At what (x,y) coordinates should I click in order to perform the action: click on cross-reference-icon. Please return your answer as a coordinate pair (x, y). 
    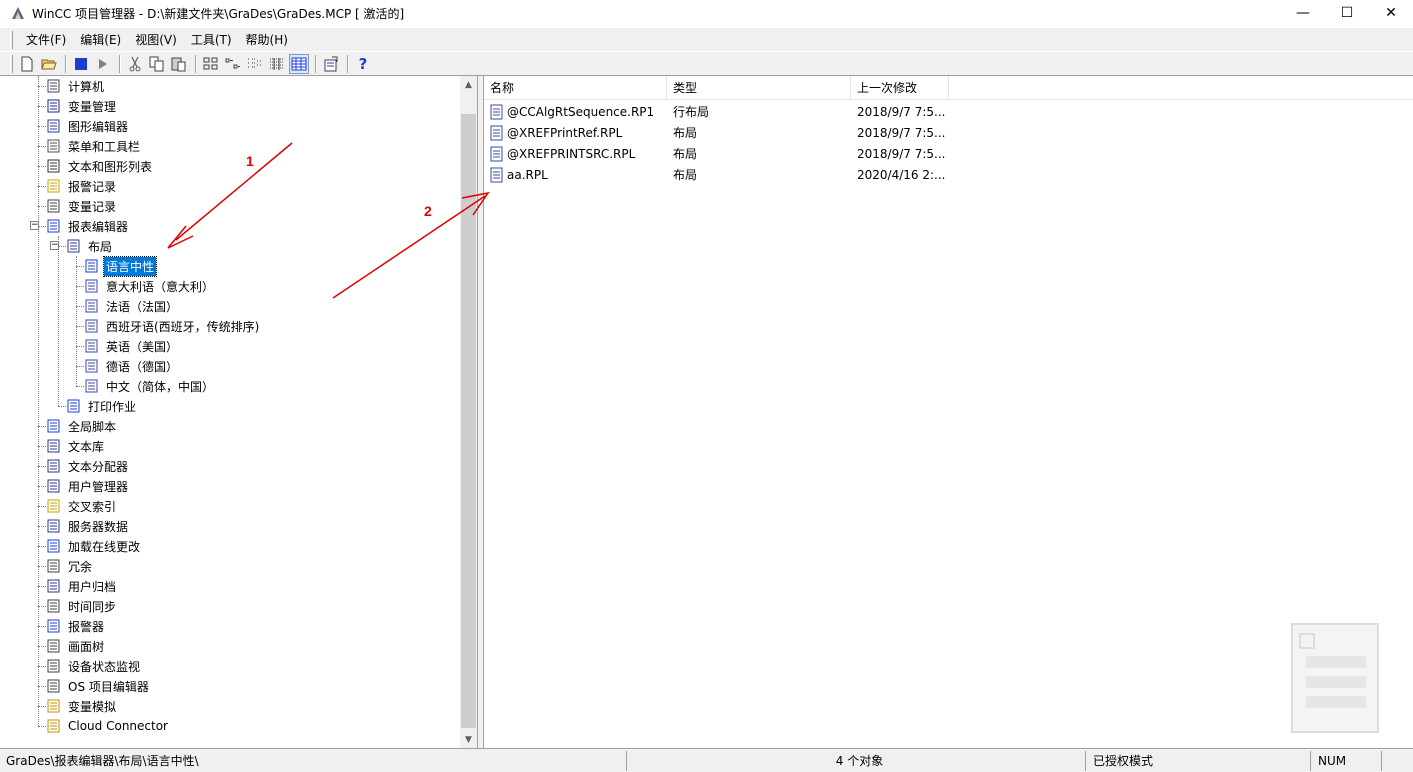
    Looking at the image, I should click on (53, 506).